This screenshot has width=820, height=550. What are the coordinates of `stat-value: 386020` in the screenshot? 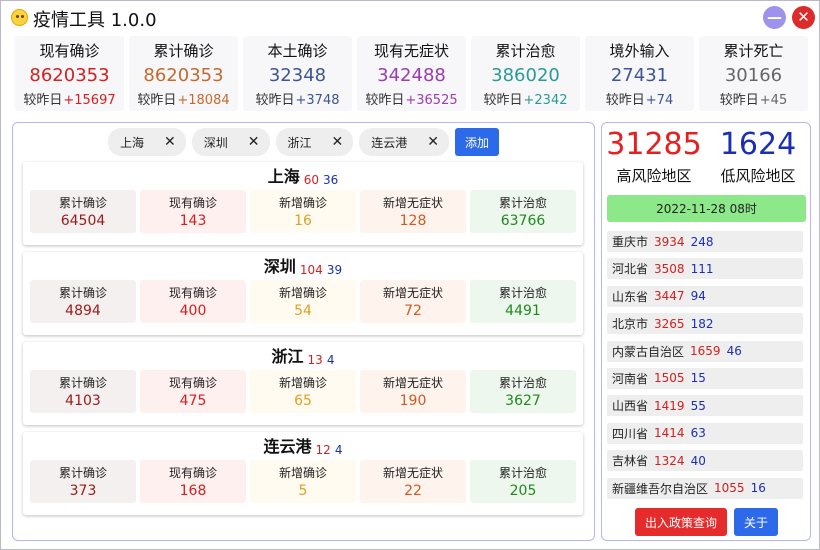 It's located at (525, 75).